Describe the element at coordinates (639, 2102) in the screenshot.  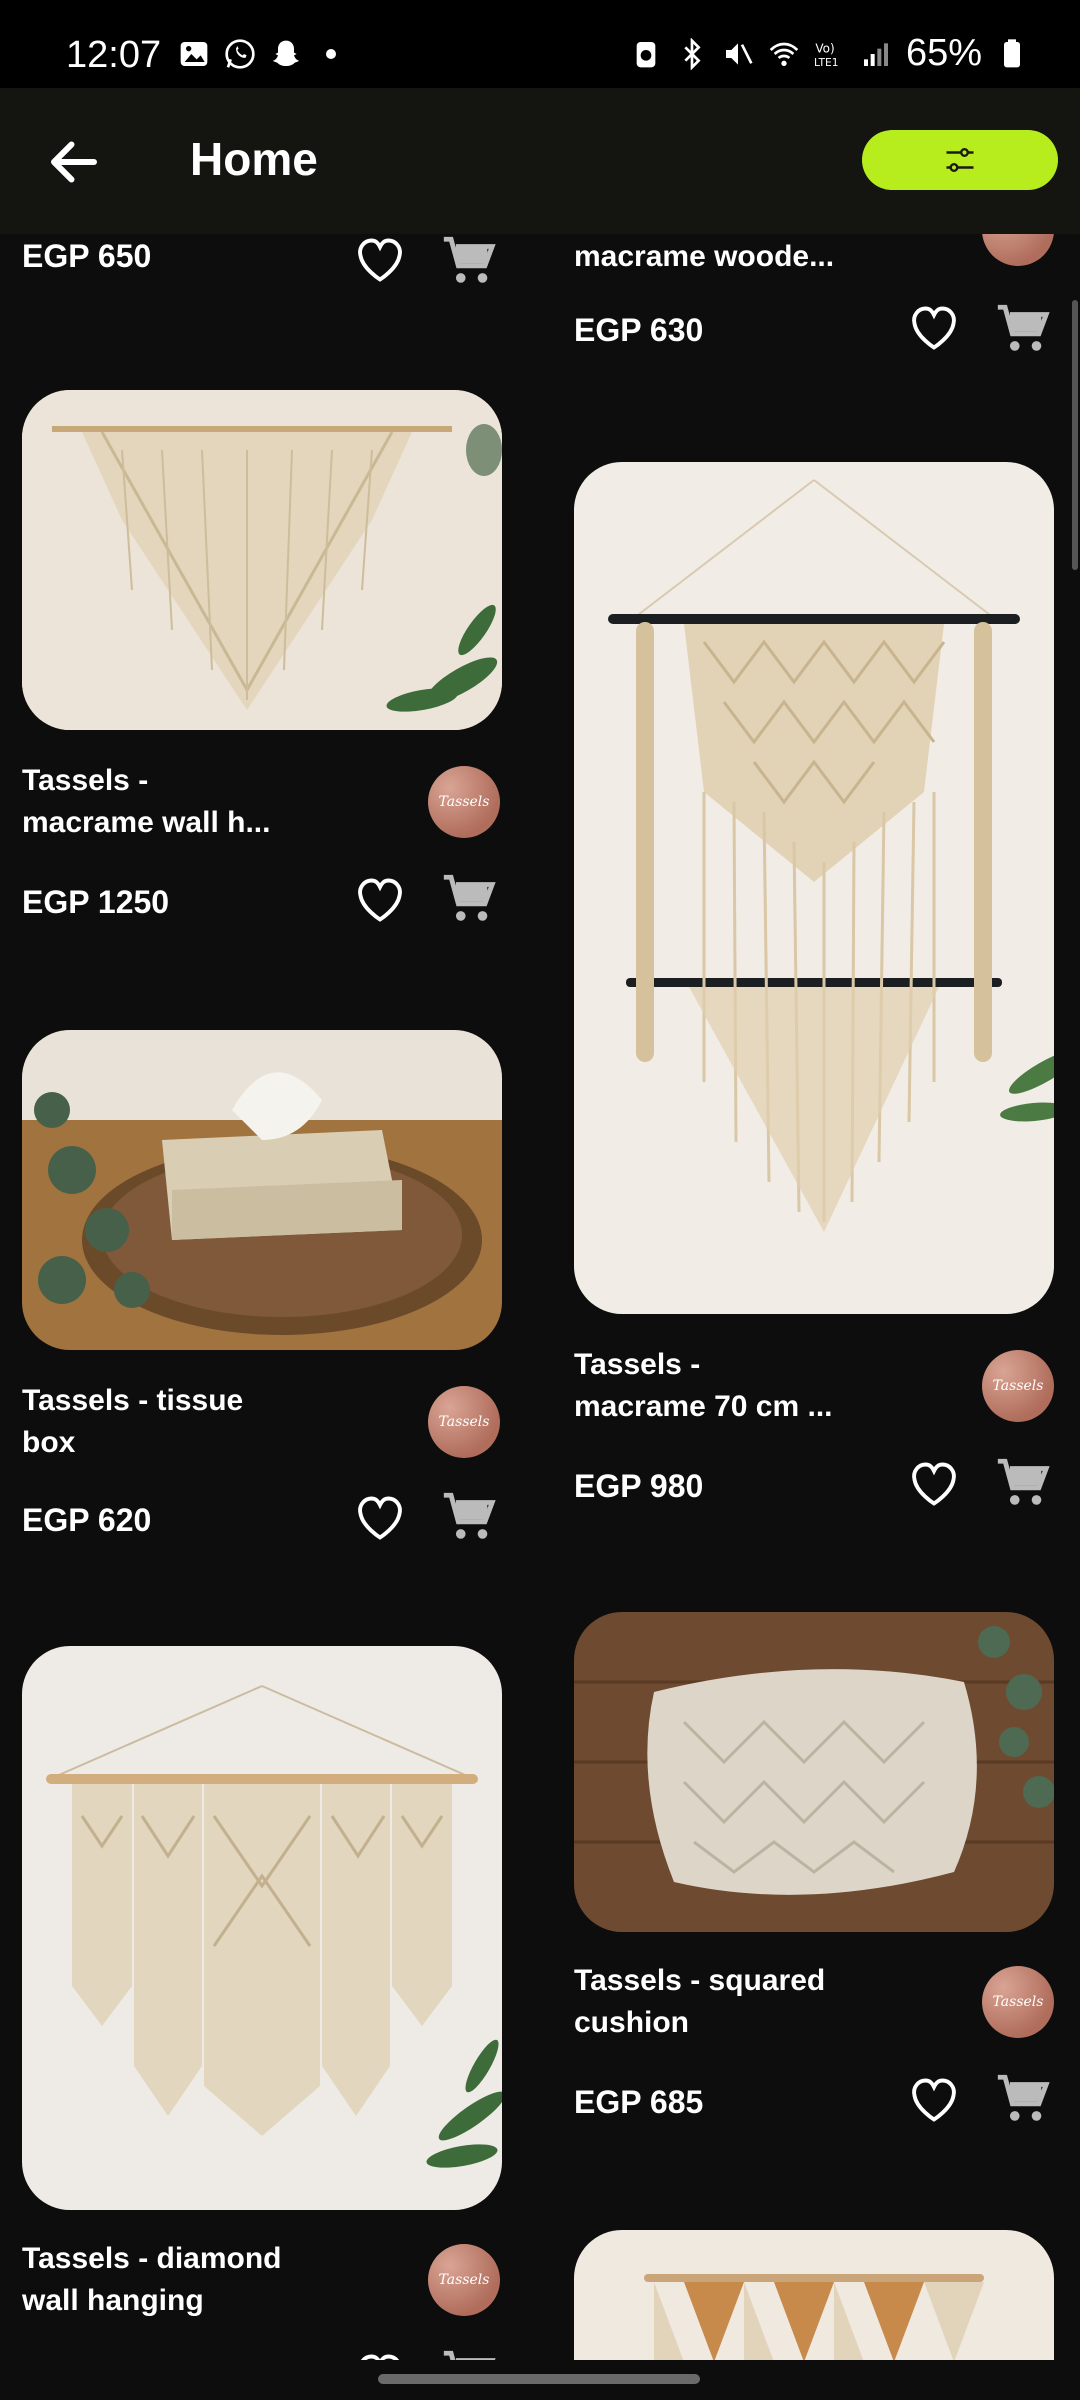
I see `product-price: EGP 685` at that location.